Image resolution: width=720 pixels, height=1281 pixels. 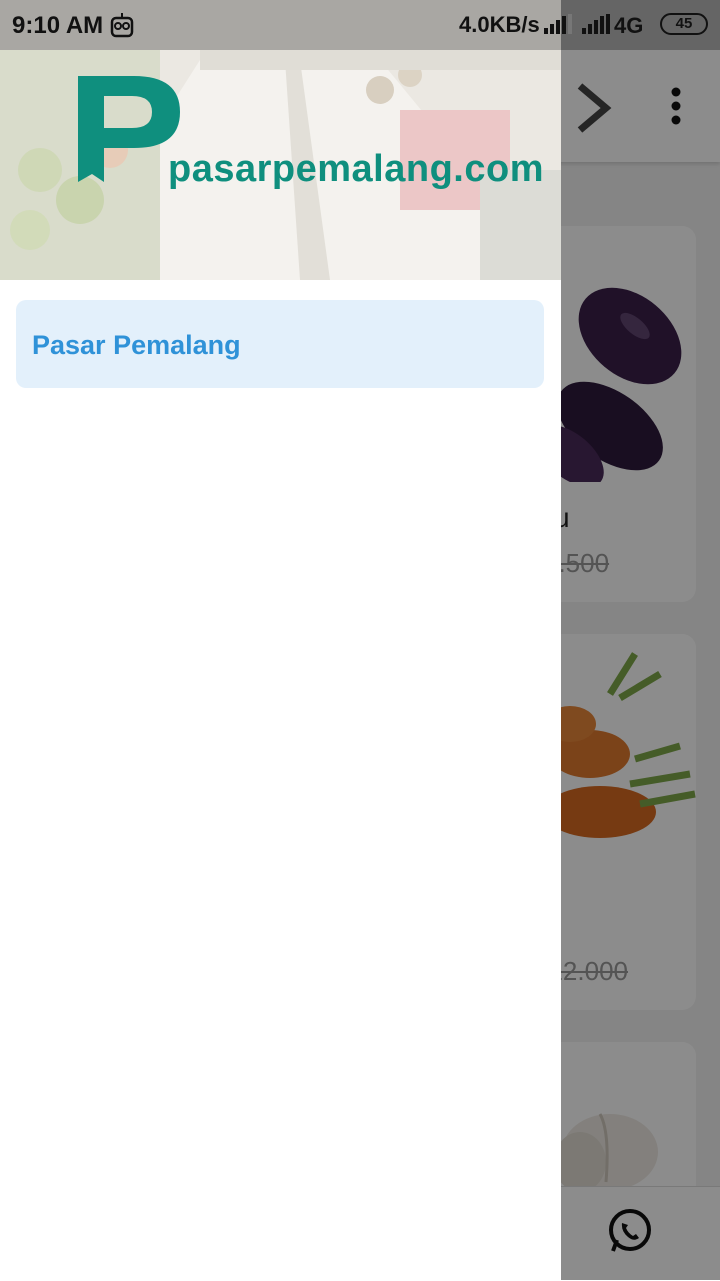 What do you see at coordinates (360, 25) in the screenshot?
I see `status-bar: 9:10 AM 4.0KB/s 4G 45` at bounding box center [360, 25].